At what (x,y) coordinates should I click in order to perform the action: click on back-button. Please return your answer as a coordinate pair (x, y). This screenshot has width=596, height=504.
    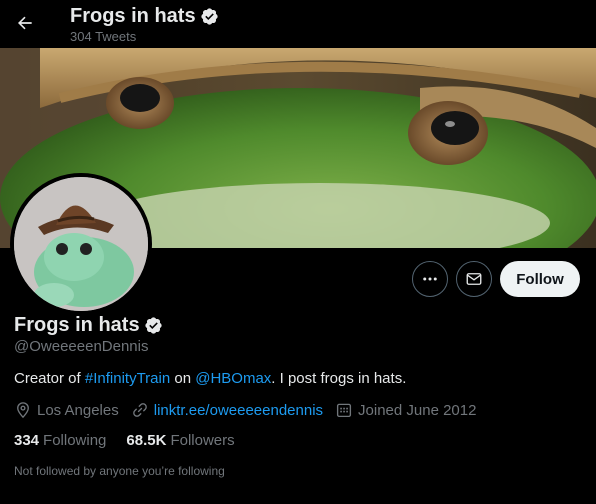
    Looking at the image, I should click on (25, 23).